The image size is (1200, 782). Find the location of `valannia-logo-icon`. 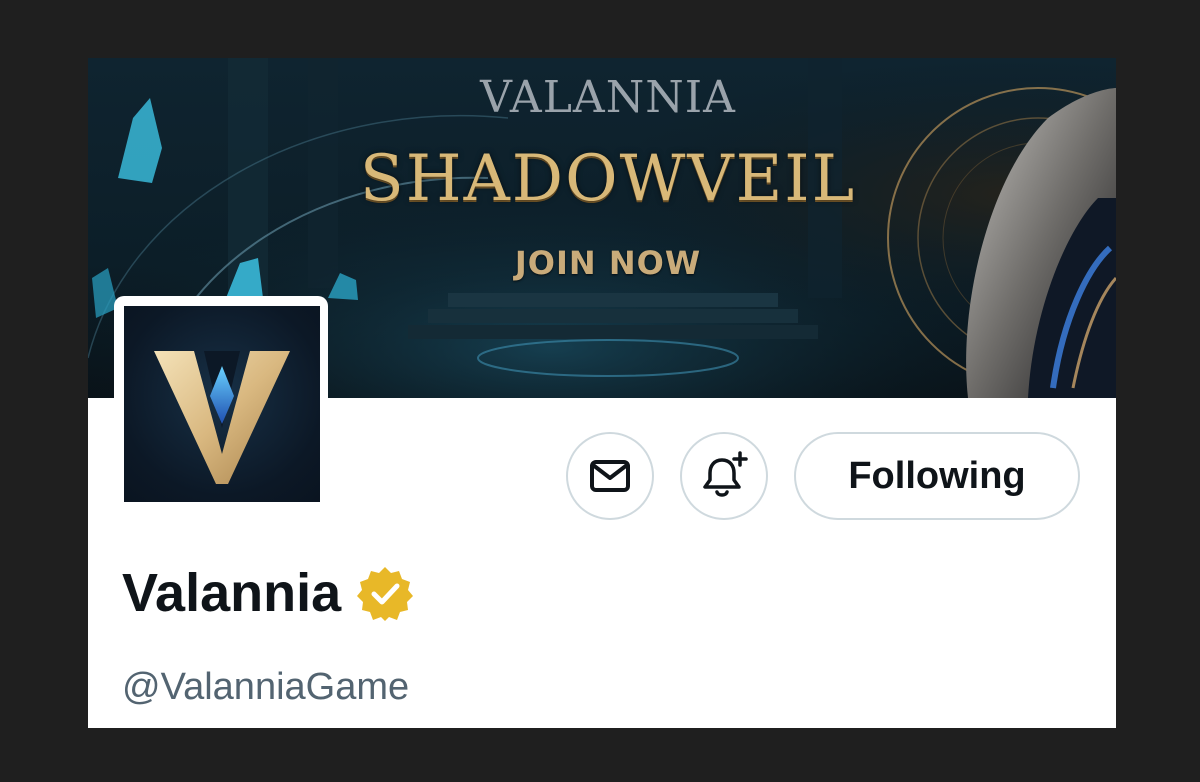

valannia-logo-icon is located at coordinates (222, 404).